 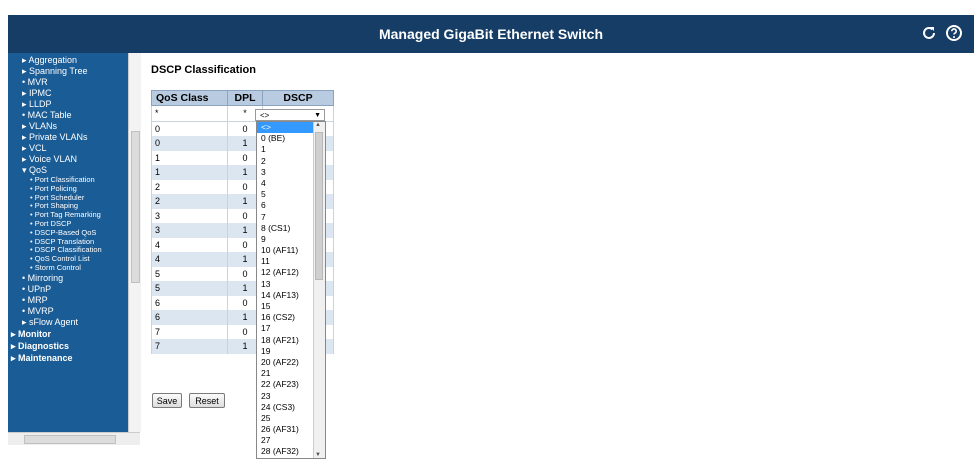 I want to click on dscp-option: 0 (BE), so click(x=286, y=138).